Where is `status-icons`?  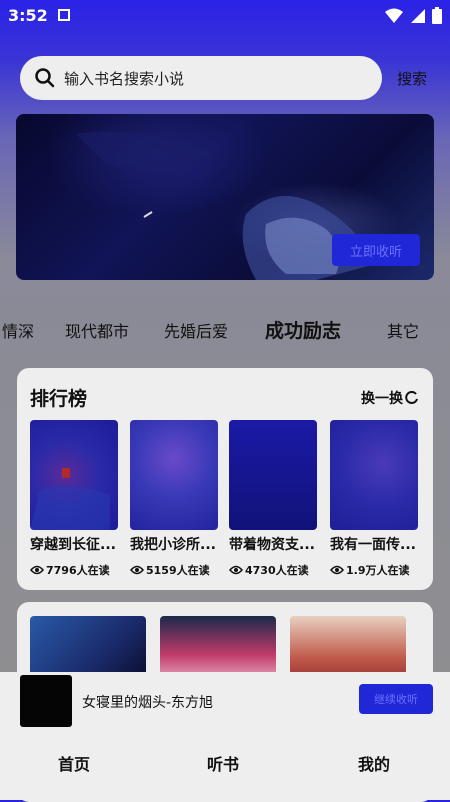
status-icons is located at coordinates (413, 15).